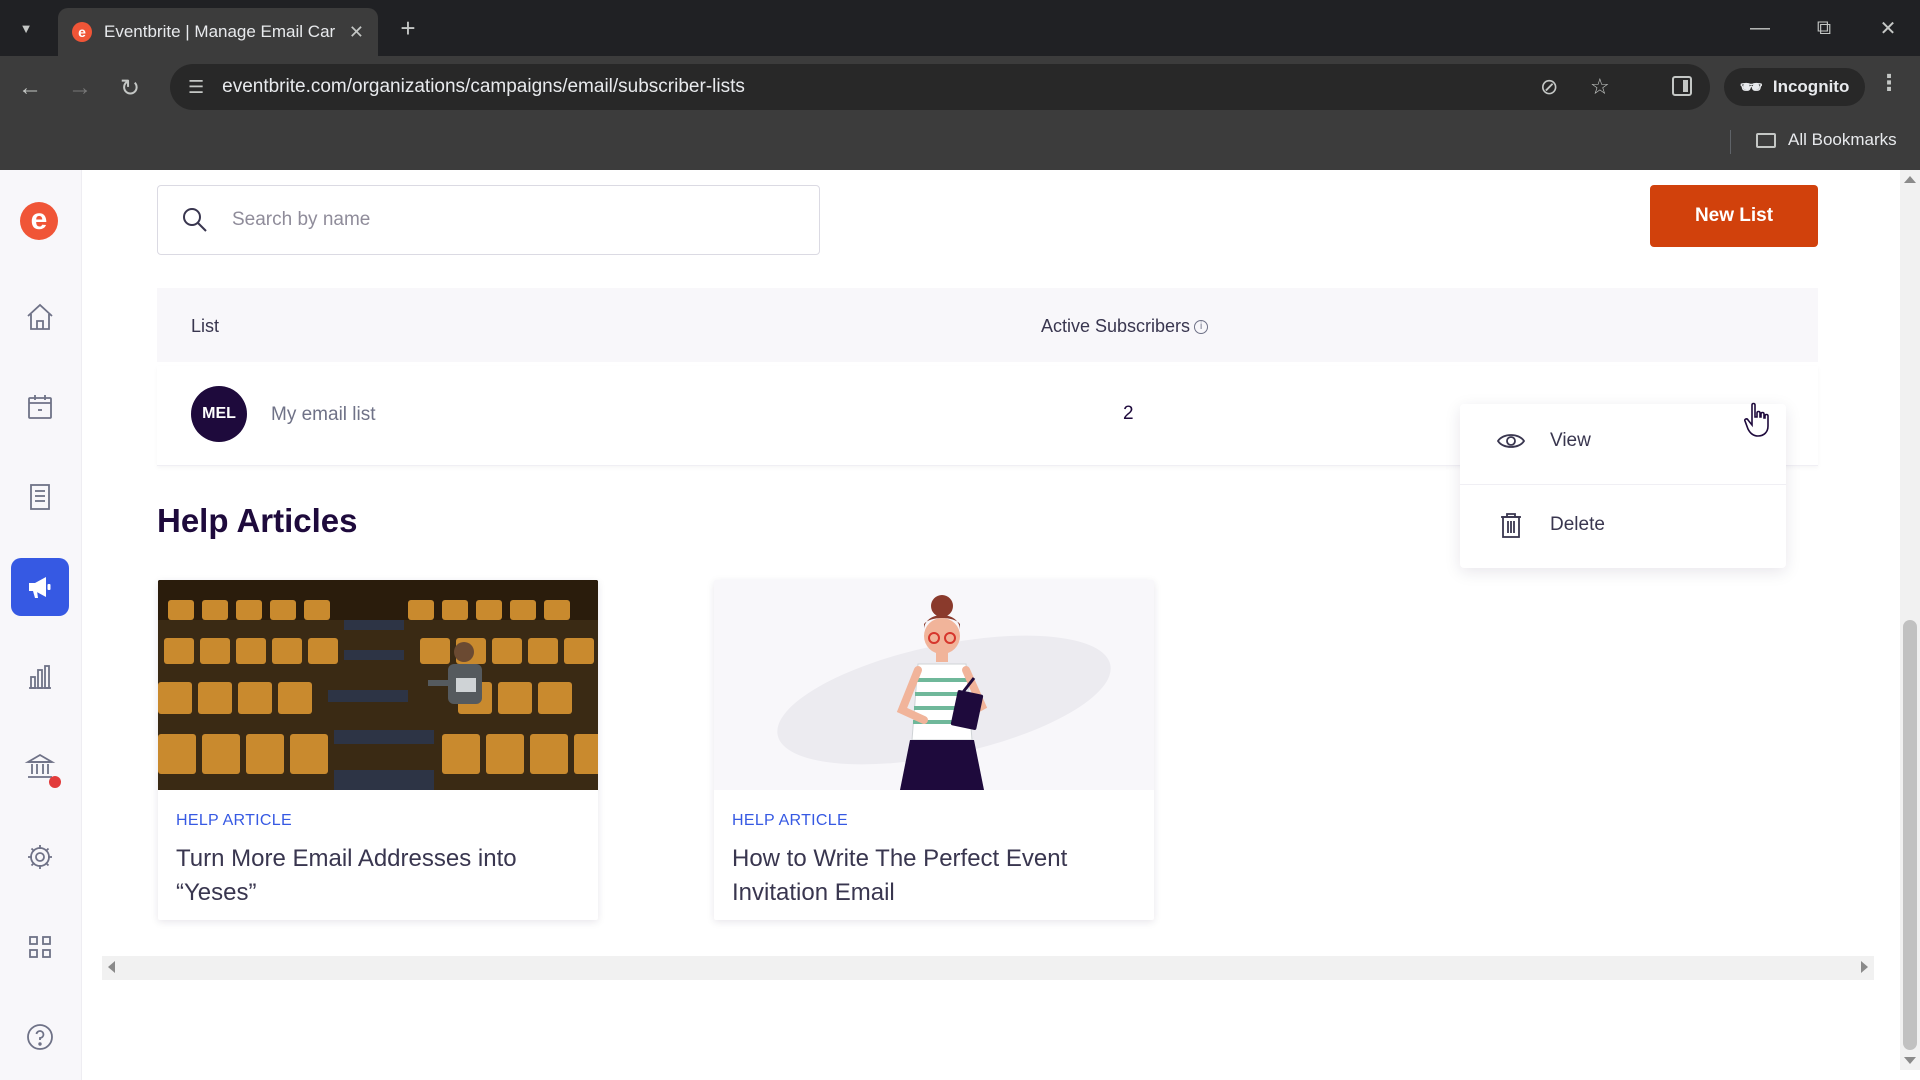 This screenshot has width=1920, height=1080. What do you see at coordinates (1623, 525) in the screenshot?
I see `menu-item-delete: Delete` at bounding box center [1623, 525].